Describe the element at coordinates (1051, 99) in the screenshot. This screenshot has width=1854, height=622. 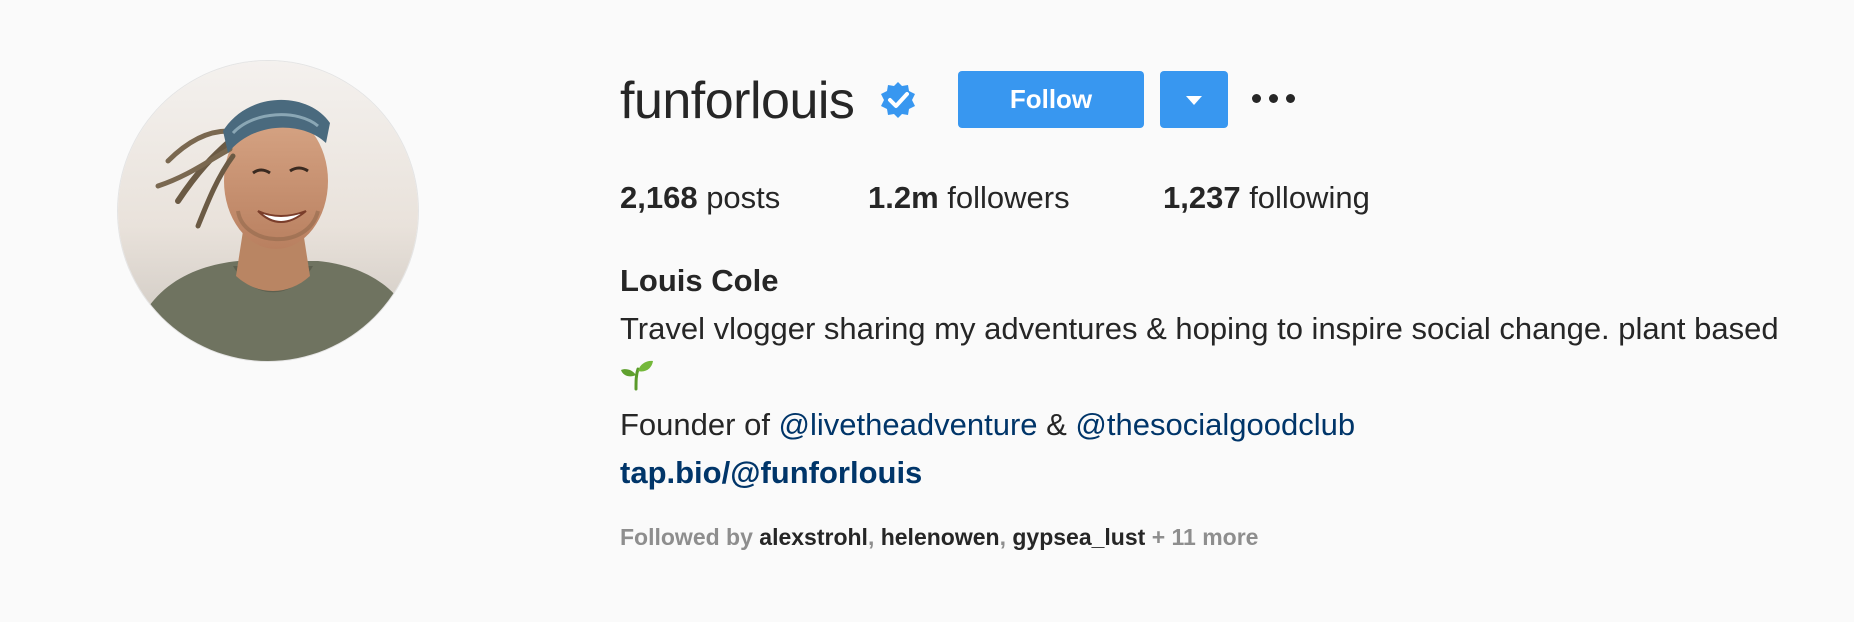
I see `follow-button: Follow` at that location.